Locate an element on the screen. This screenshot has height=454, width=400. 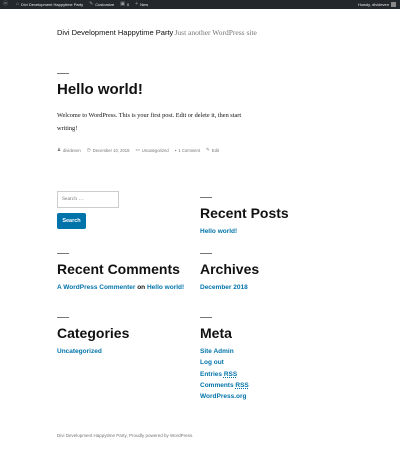
plus-icon: + is located at coordinates (137, 4).